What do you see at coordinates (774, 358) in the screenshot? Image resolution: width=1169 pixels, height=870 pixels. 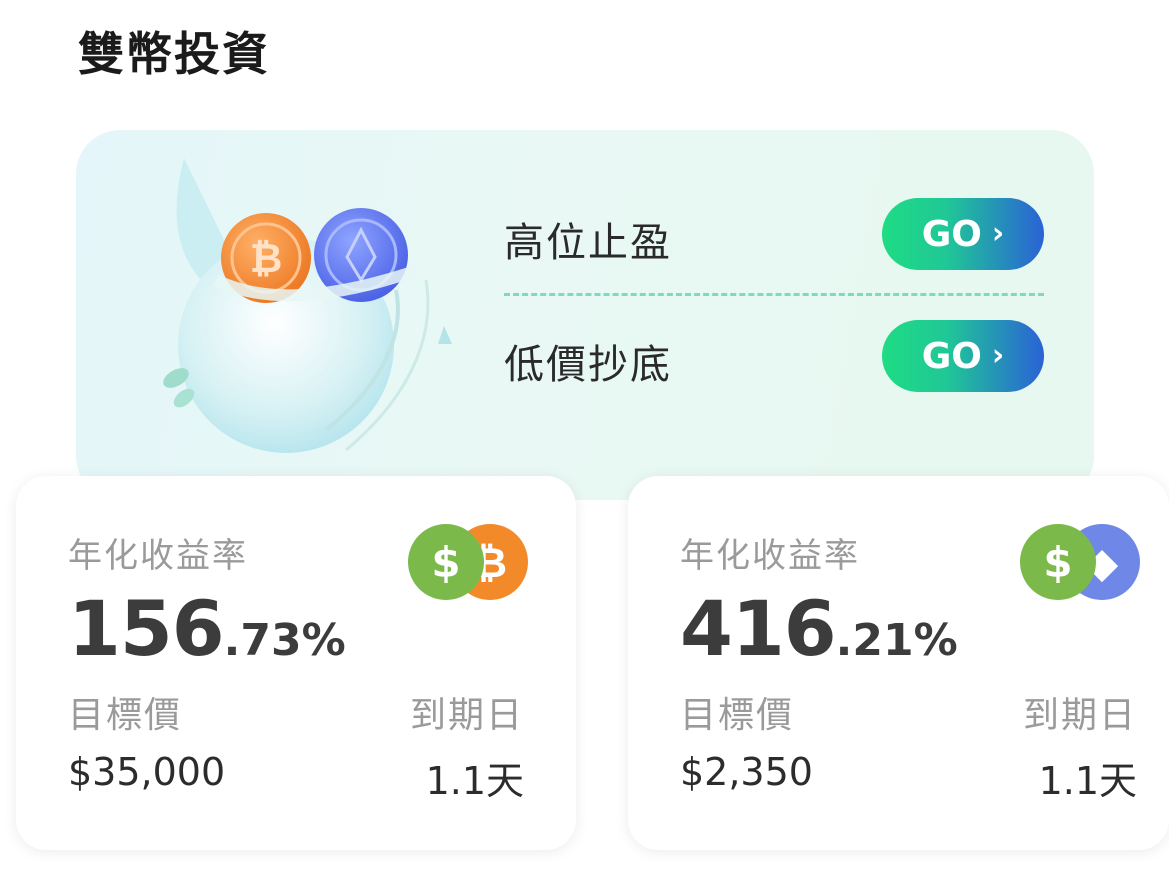 I see `hero-option-buy-low: 低價抄底 GO ›` at bounding box center [774, 358].